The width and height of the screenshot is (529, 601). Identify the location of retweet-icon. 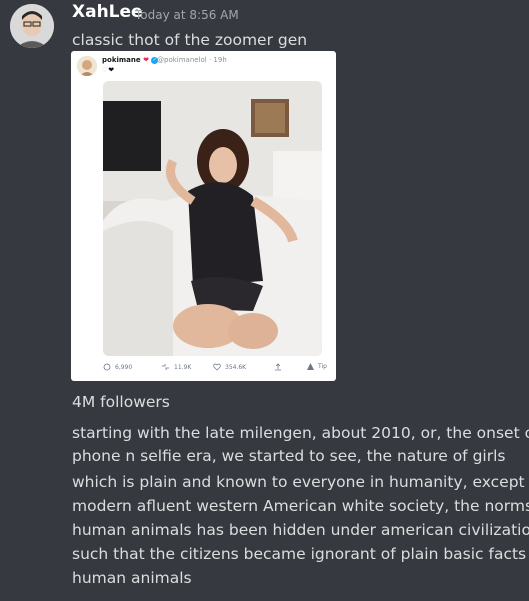
(165, 367).